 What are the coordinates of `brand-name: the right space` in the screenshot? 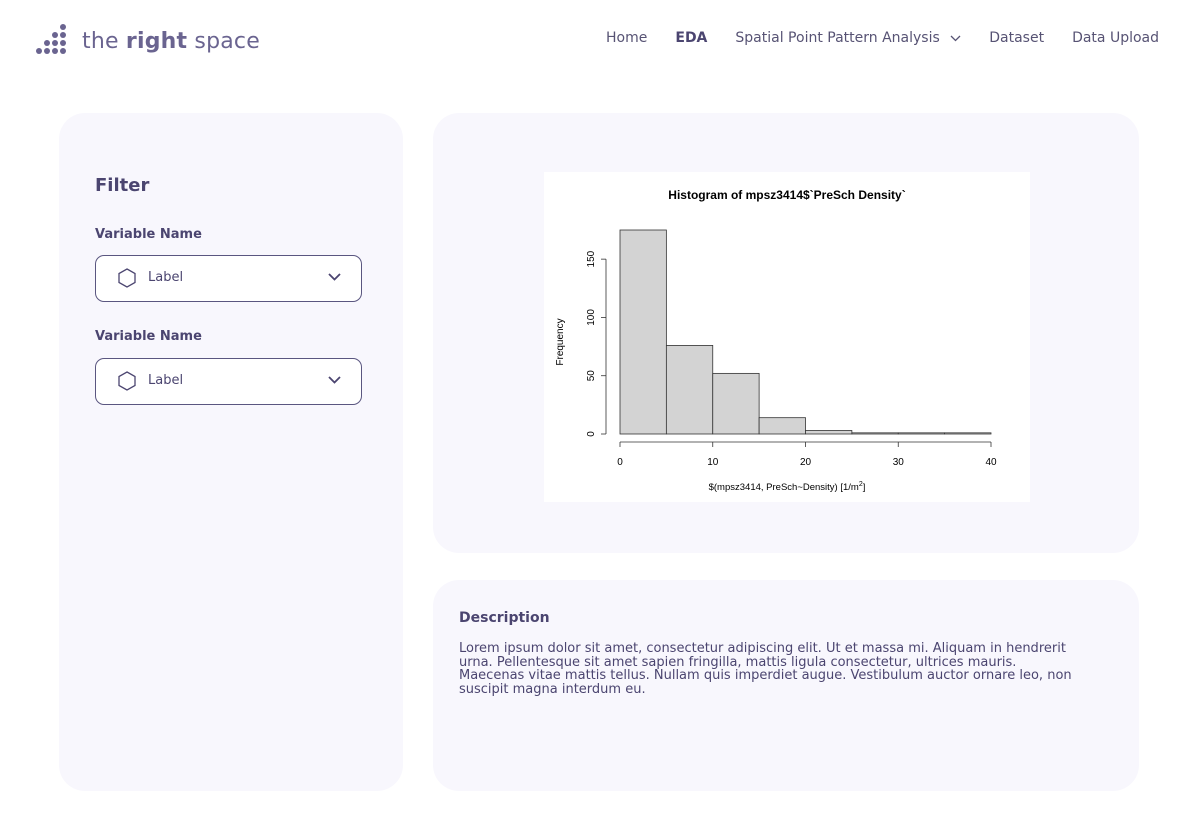 It's located at (171, 41).